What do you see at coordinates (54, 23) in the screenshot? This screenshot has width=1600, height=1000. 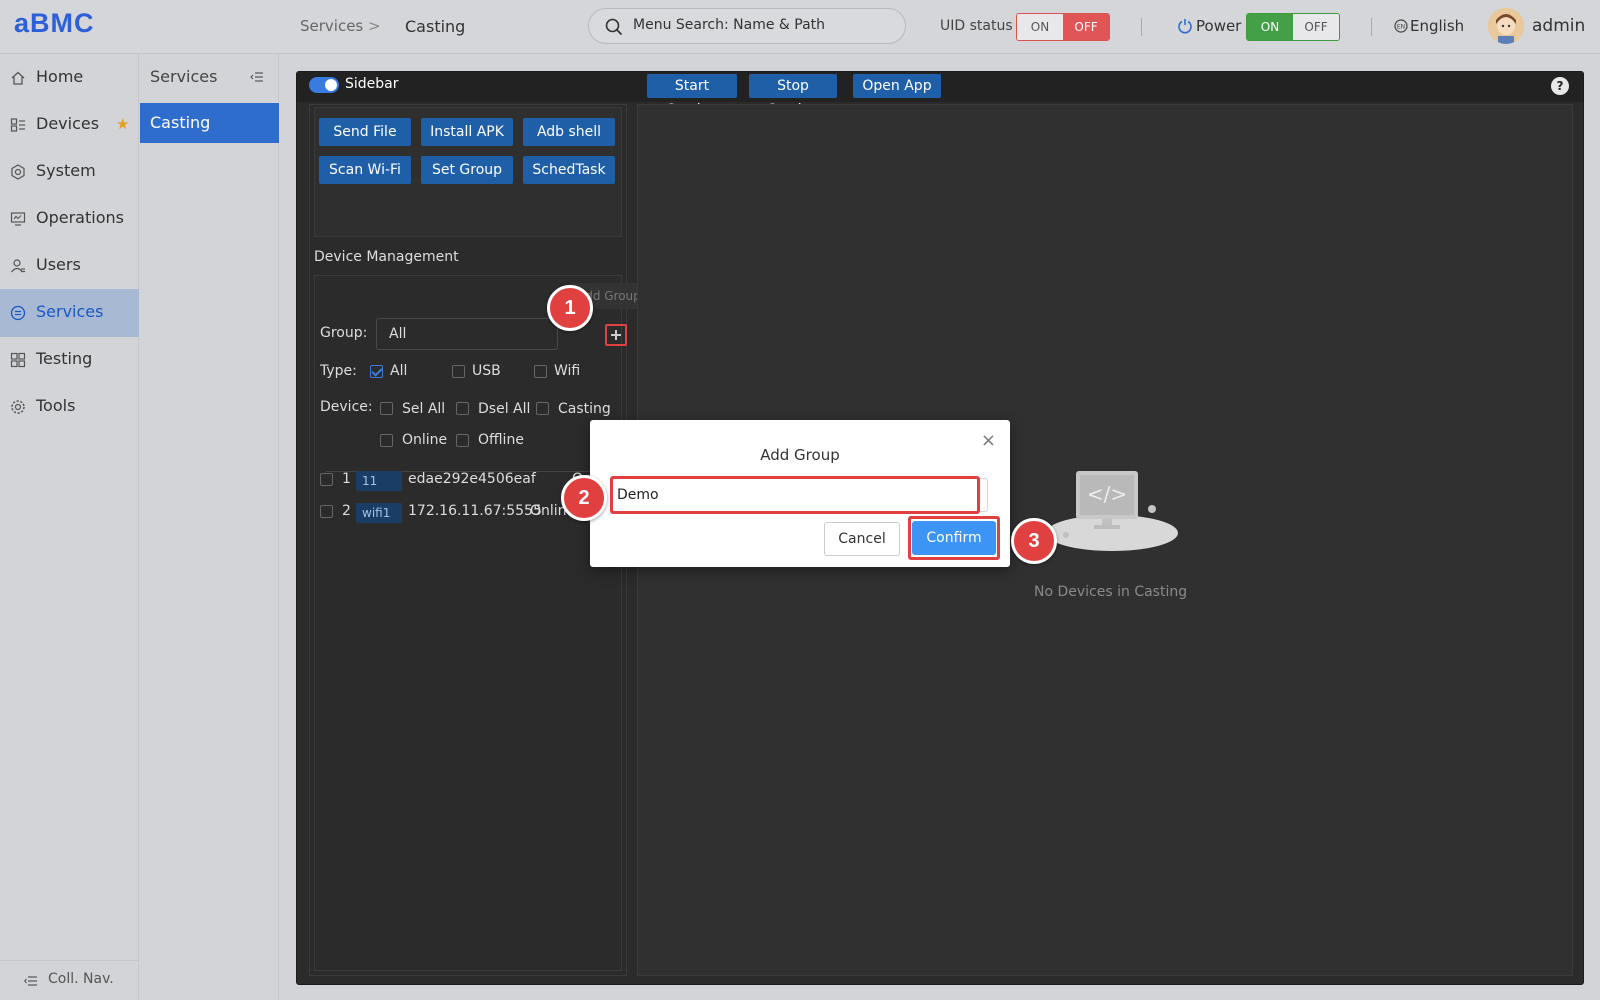 I see `app-logo: aBMC` at bounding box center [54, 23].